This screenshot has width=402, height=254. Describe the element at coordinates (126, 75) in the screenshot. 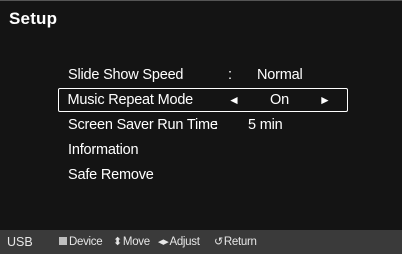

I see `menu-item-label: Slide Show Speed` at that location.